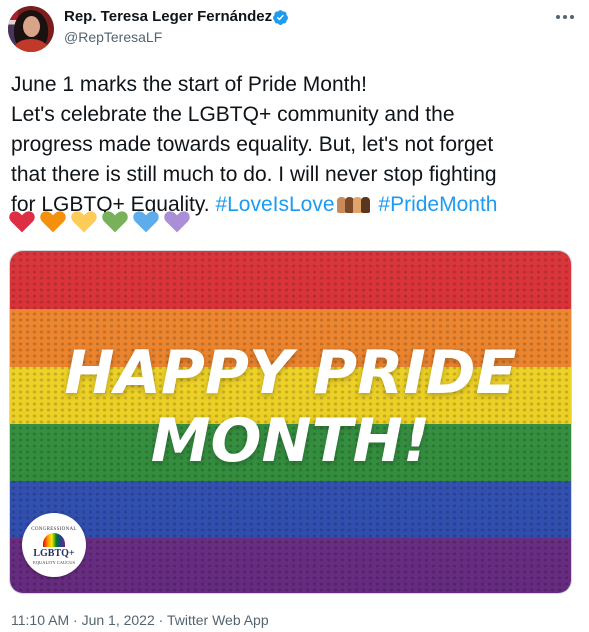  Describe the element at coordinates (177, 222) in the screenshot. I see `purple-heart-icon` at that location.